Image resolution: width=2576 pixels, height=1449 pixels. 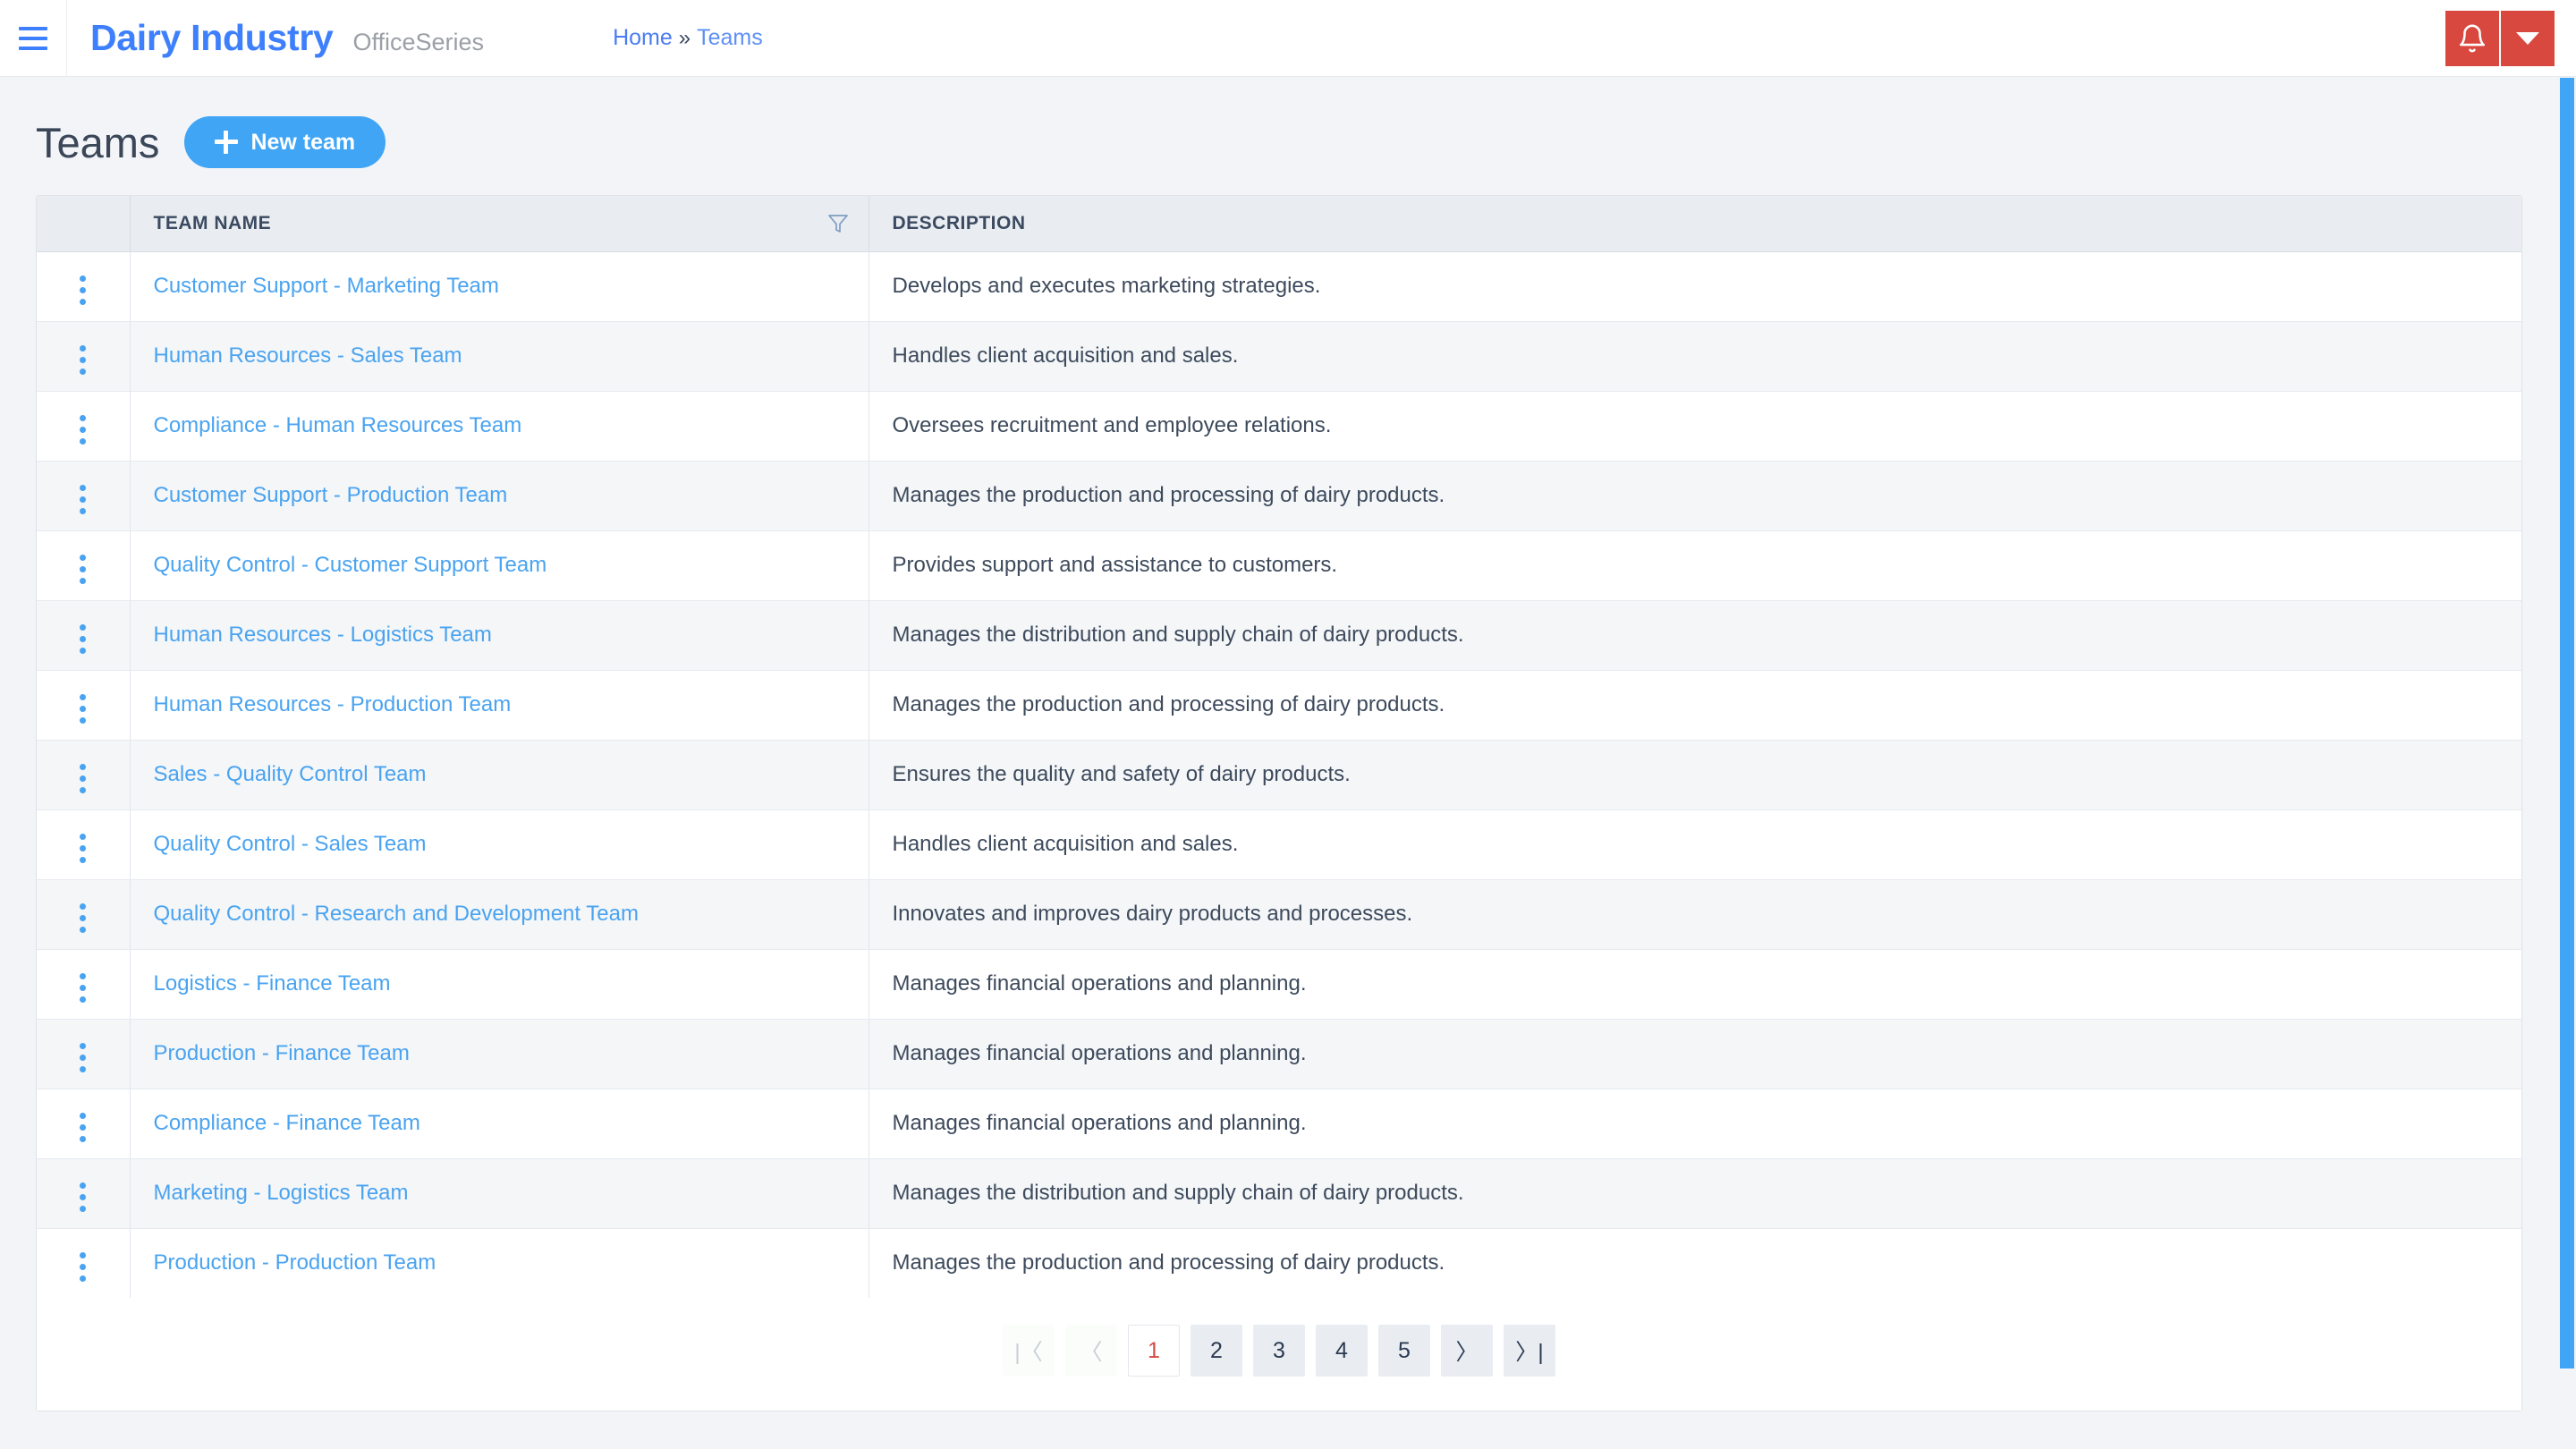 What do you see at coordinates (275, 38) in the screenshot?
I see `brand: Dairy Industry OfficeSeries` at bounding box center [275, 38].